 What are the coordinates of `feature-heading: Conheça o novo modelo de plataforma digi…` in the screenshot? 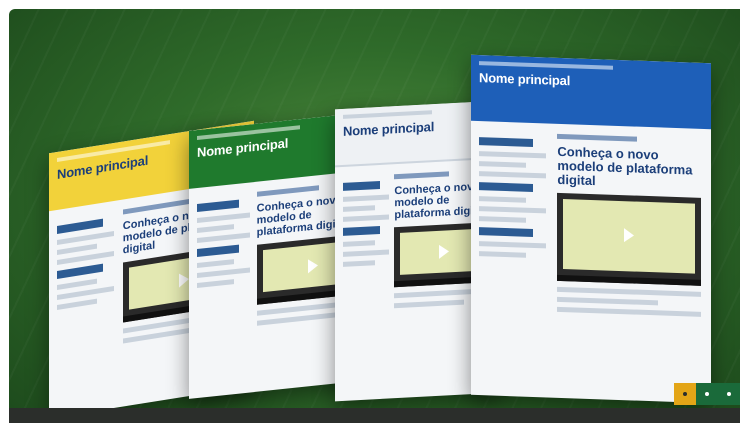 It's located at (625, 166).